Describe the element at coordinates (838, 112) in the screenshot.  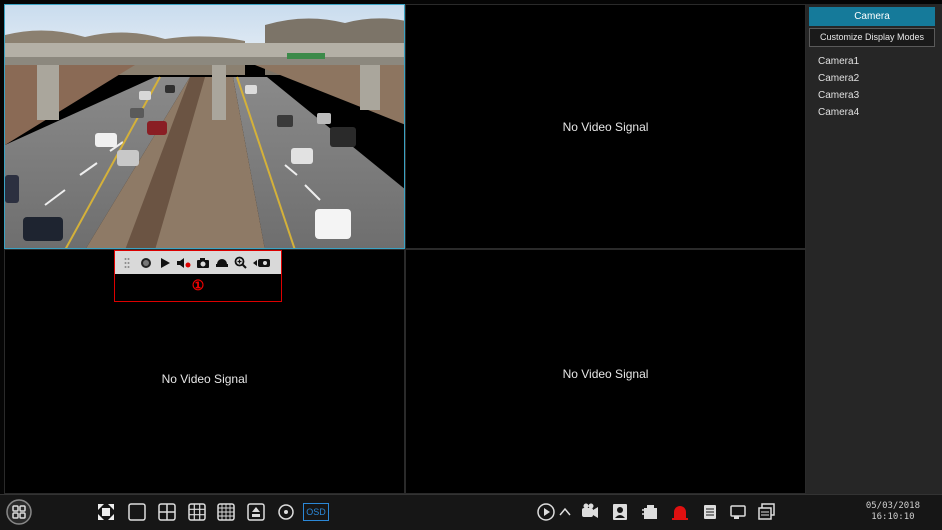
I see `camera-list-item: Camera4` at that location.